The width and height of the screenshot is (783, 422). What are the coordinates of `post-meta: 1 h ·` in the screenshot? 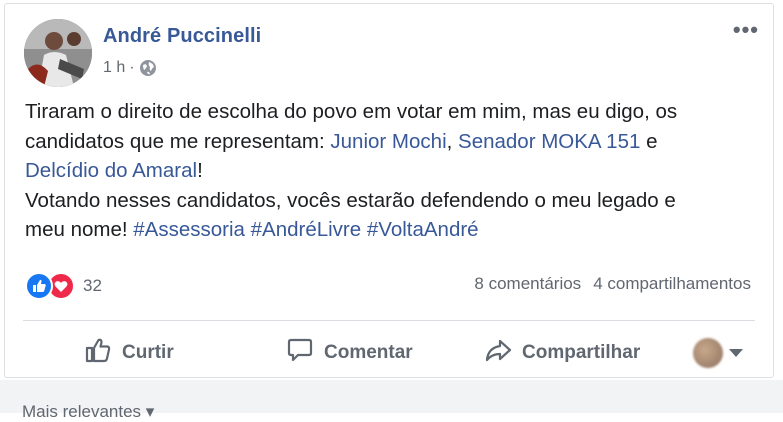 It's located at (130, 68).